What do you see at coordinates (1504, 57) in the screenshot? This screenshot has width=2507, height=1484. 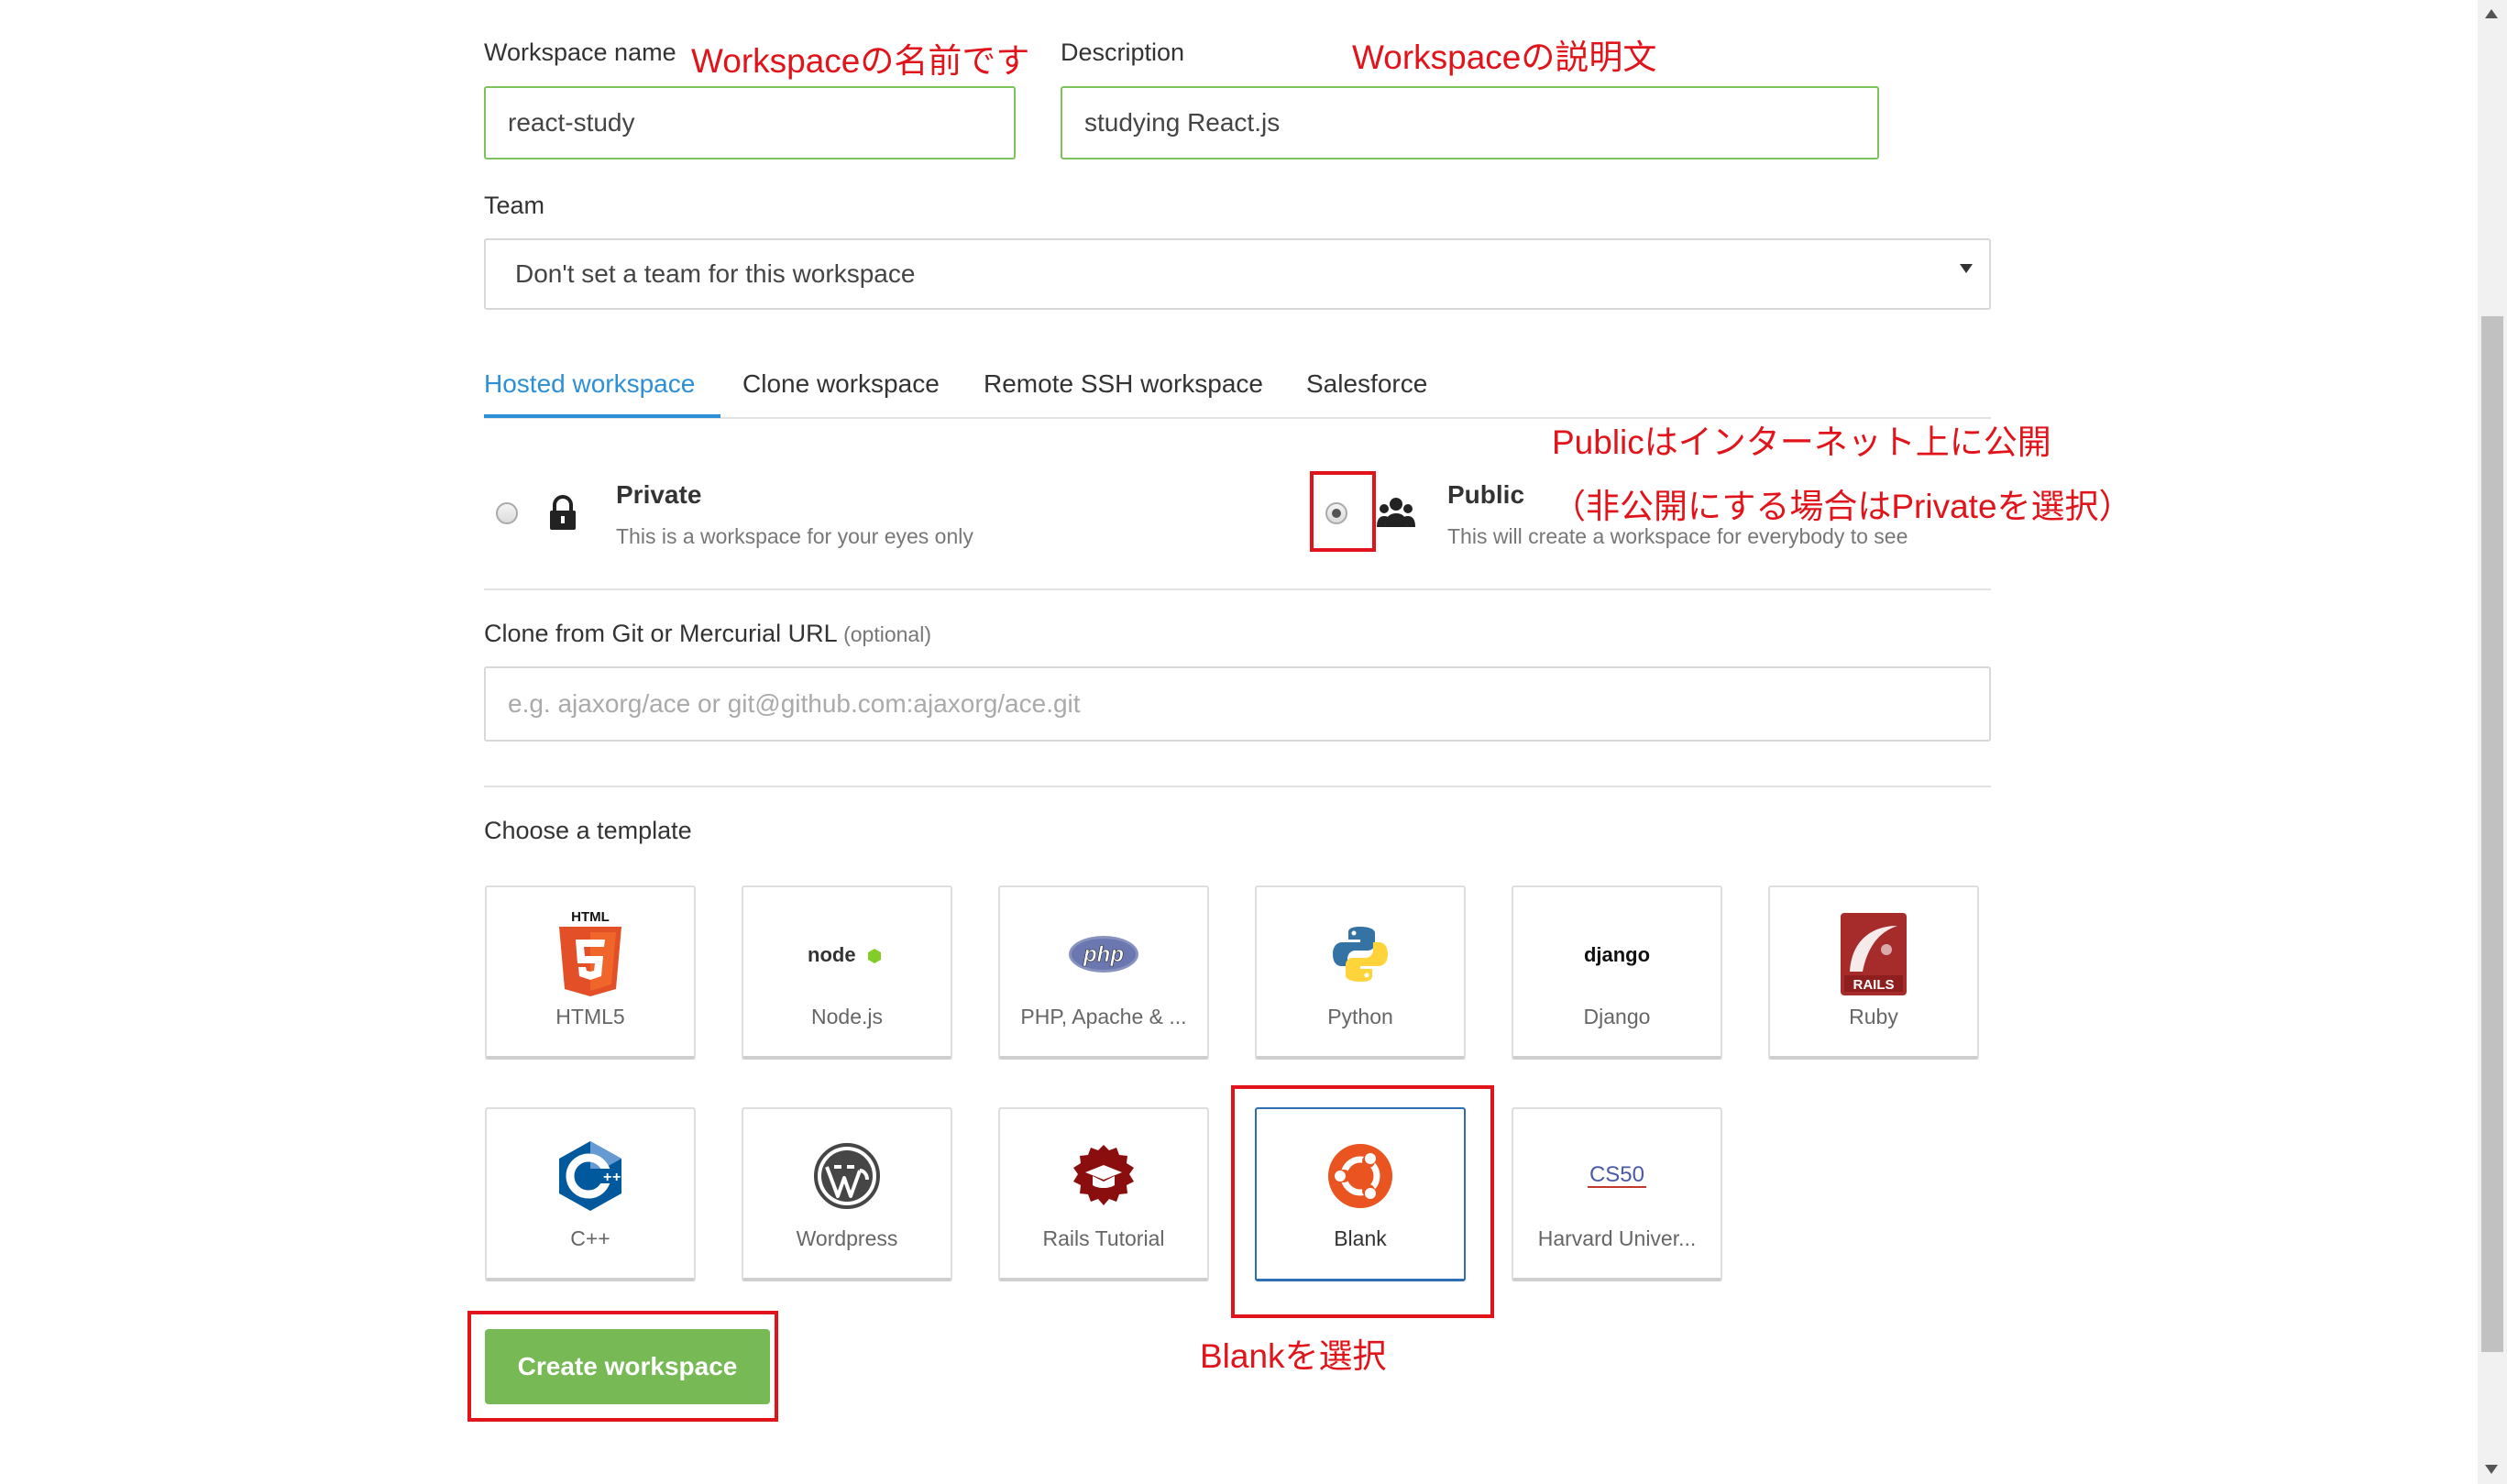 I see `annotation-description: Workspaceの説明文` at bounding box center [1504, 57].